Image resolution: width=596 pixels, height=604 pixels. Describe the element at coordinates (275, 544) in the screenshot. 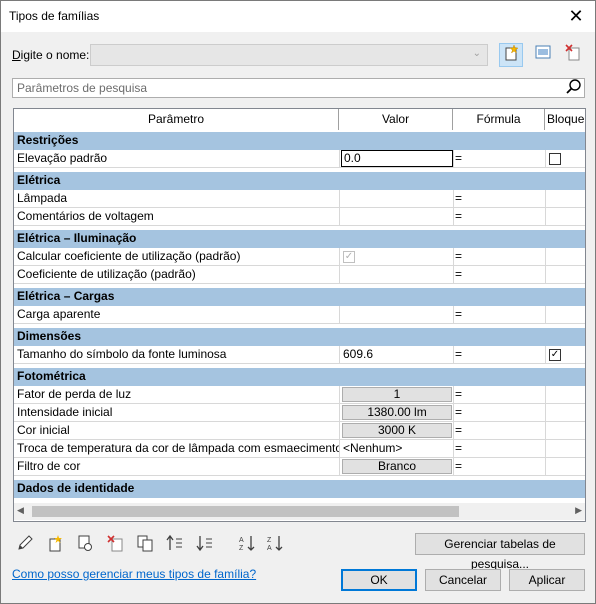

I see `sort-descending-icon: ZA` at that location.